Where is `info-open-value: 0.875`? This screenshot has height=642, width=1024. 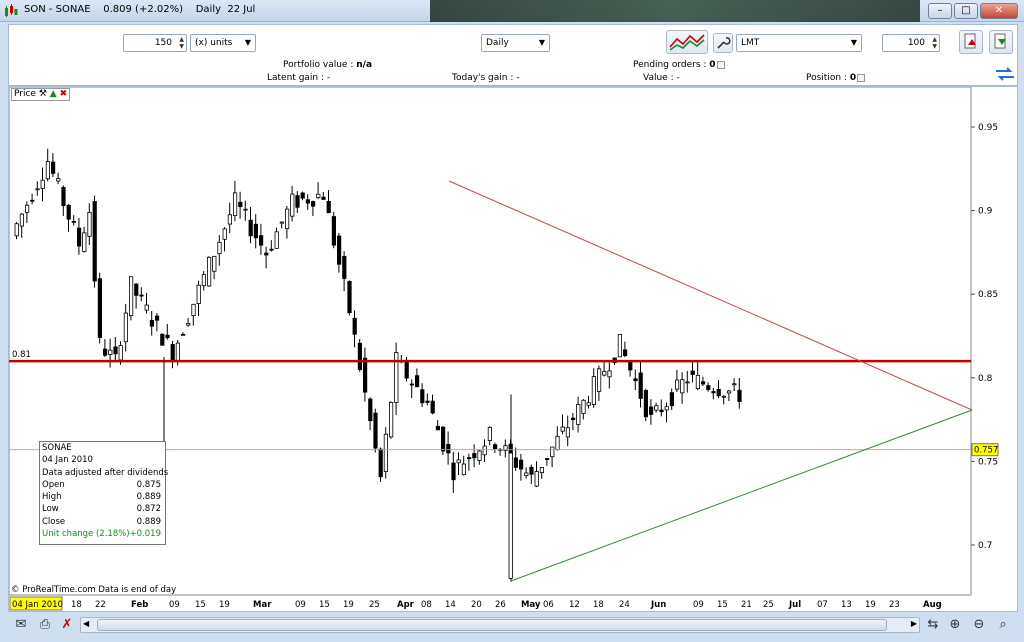 info-open-value: 0.875 is located at coordinates (148, 484).